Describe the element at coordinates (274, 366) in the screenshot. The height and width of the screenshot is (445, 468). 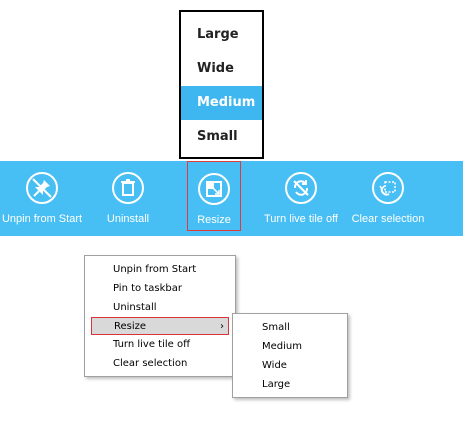
I see `submenu-item-wide: Wide` at that location.